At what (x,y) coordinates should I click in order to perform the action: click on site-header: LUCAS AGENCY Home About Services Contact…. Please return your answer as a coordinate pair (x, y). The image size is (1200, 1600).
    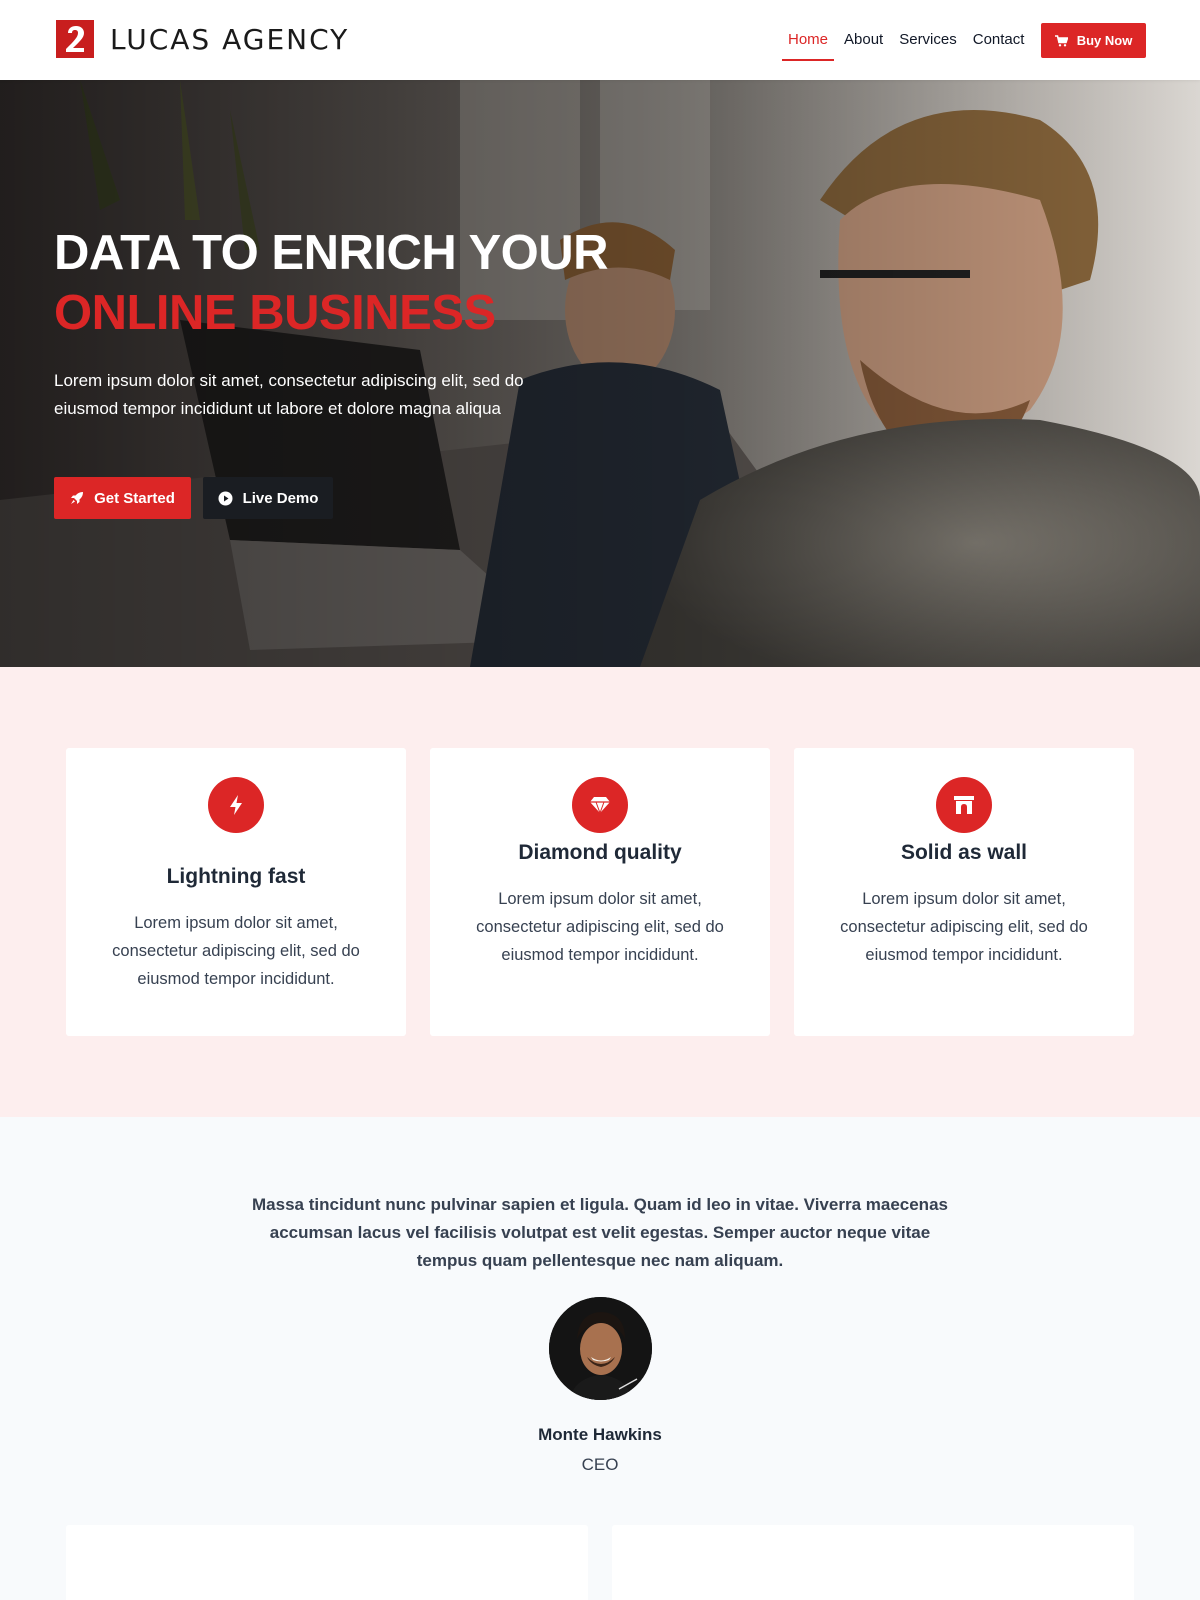
    Looking at the image, I should click on (600, 40).